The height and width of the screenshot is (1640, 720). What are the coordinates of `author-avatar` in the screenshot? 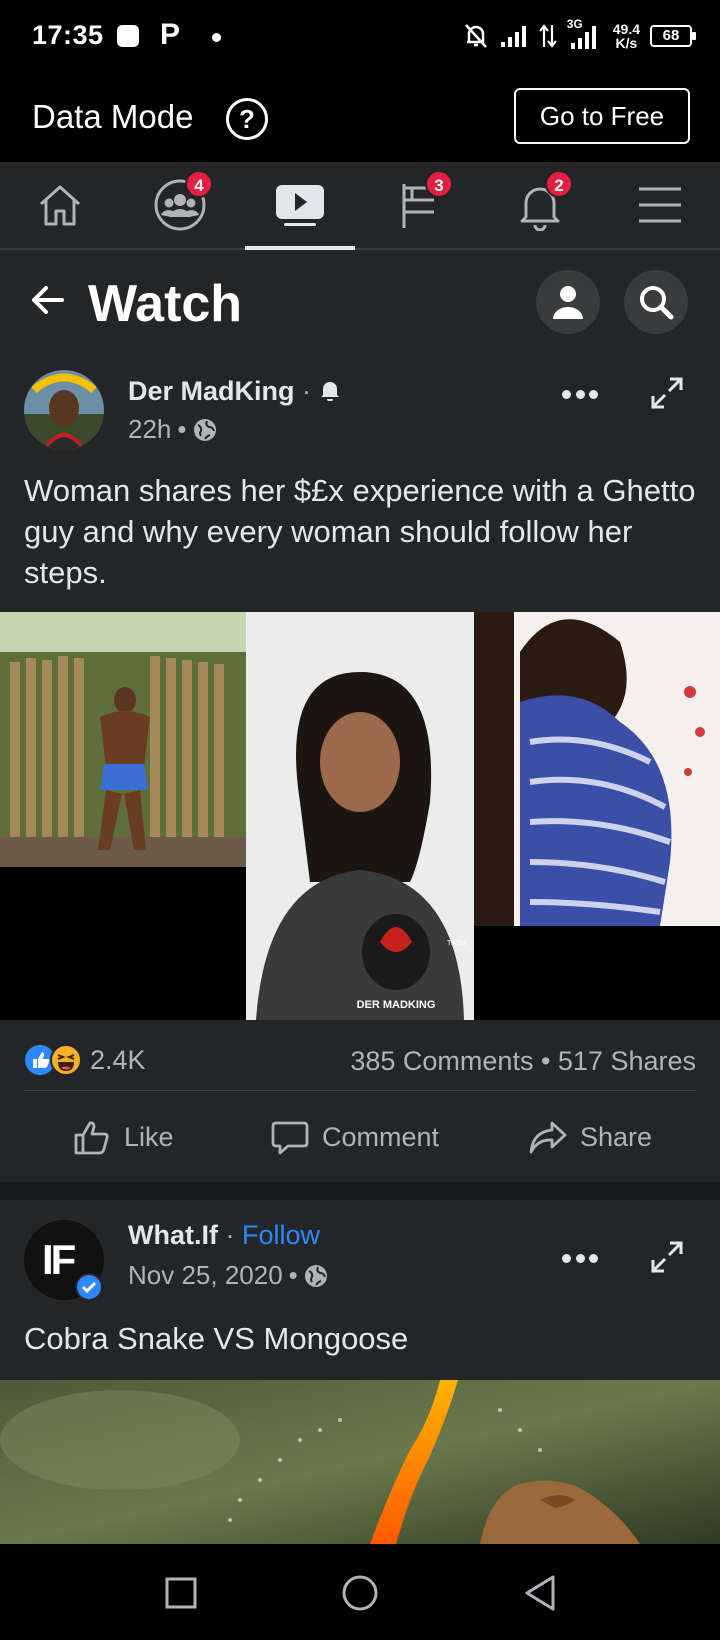 It's located at (64, 410).